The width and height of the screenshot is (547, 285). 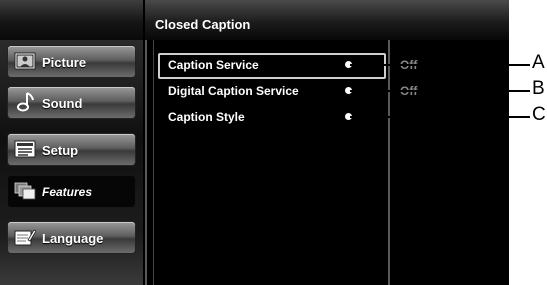 What do you see at coordinates (440, 65) in the screenshot?
I see `callout-line-a` at bounding box center [440, 65].